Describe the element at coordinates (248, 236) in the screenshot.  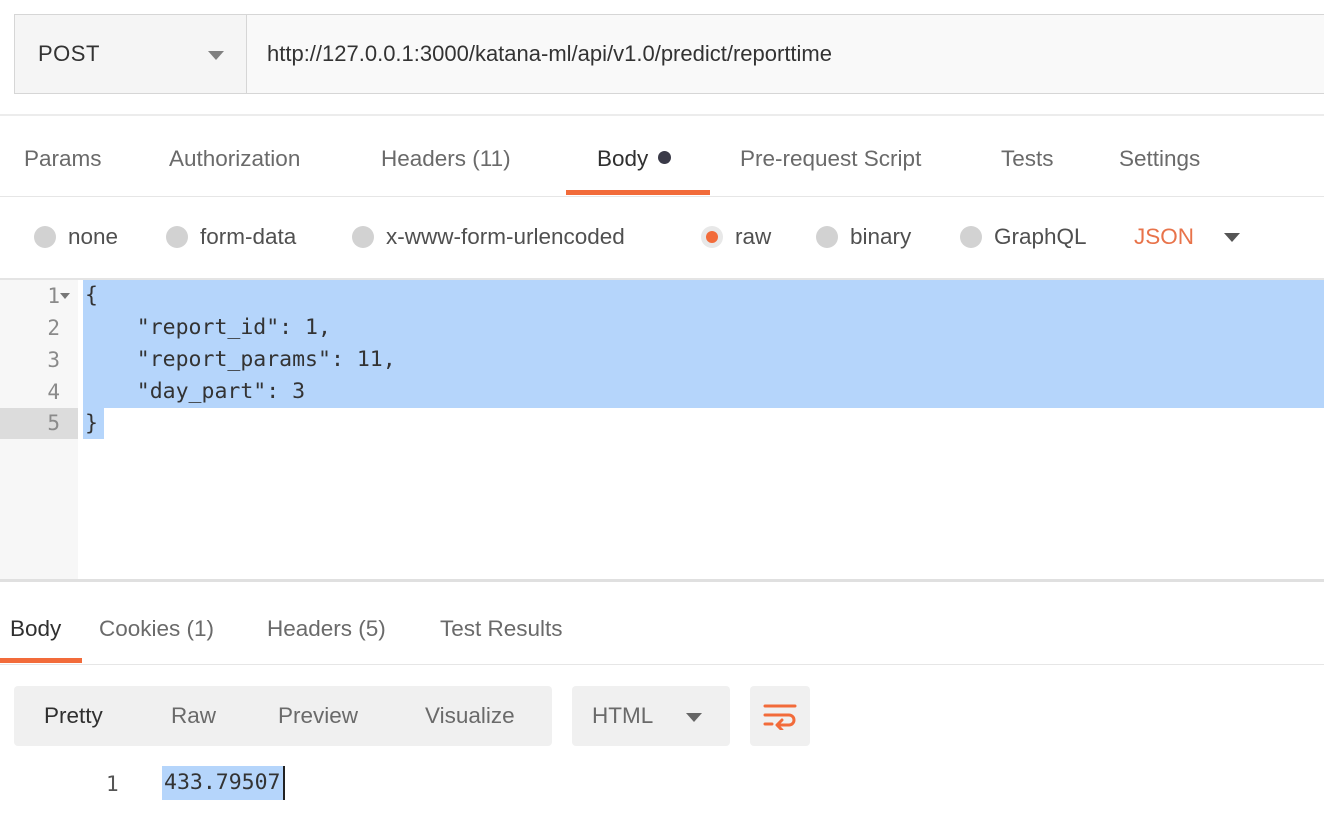
I see `radio-label: form-data` at that location.